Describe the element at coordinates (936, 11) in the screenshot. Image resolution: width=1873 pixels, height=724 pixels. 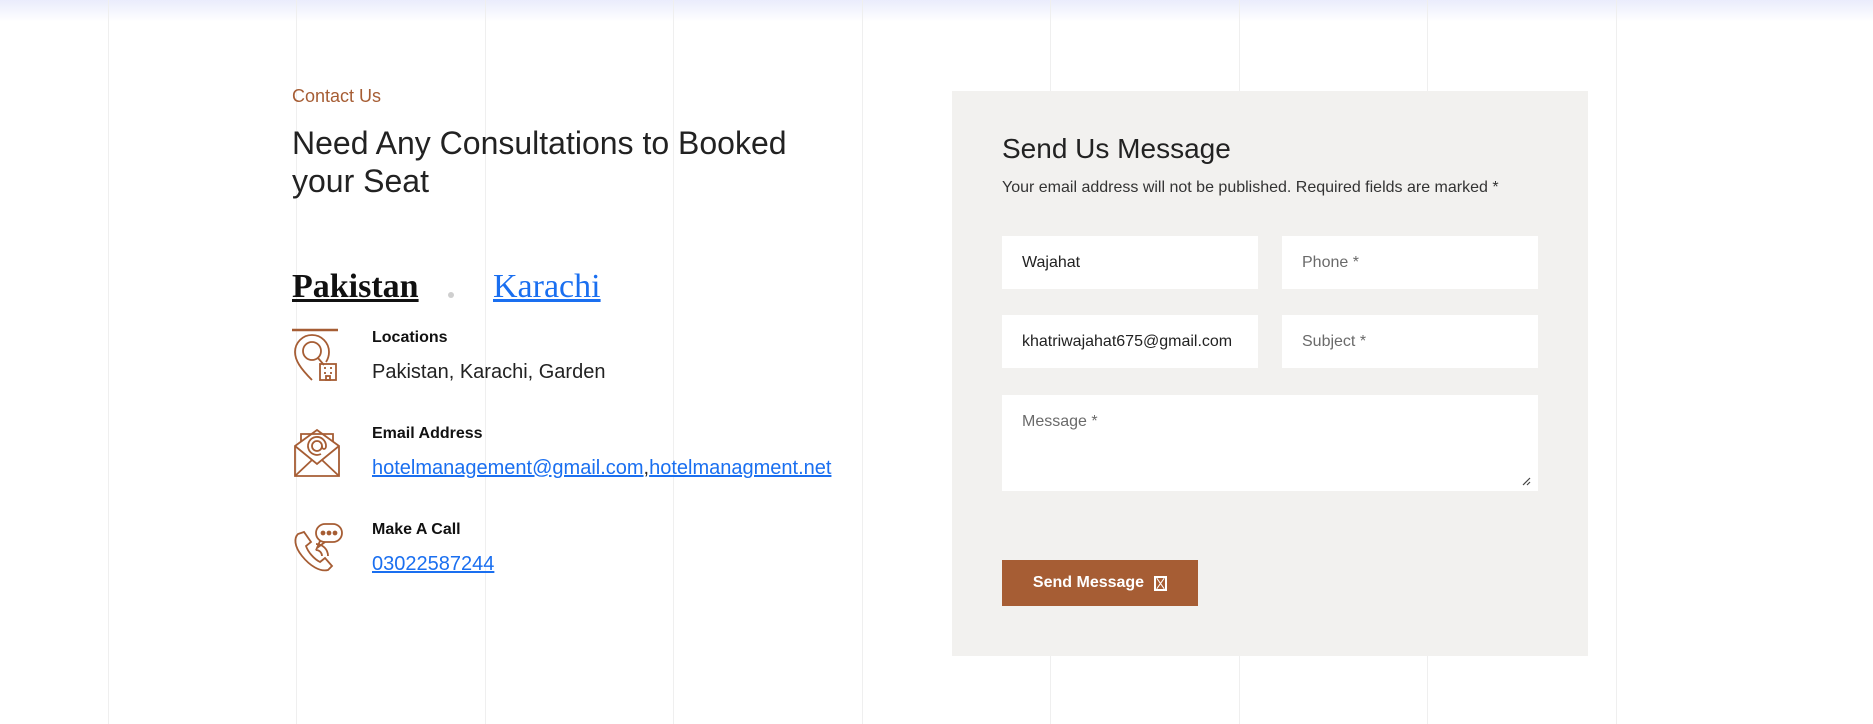
I see `top-shadow` at that location.